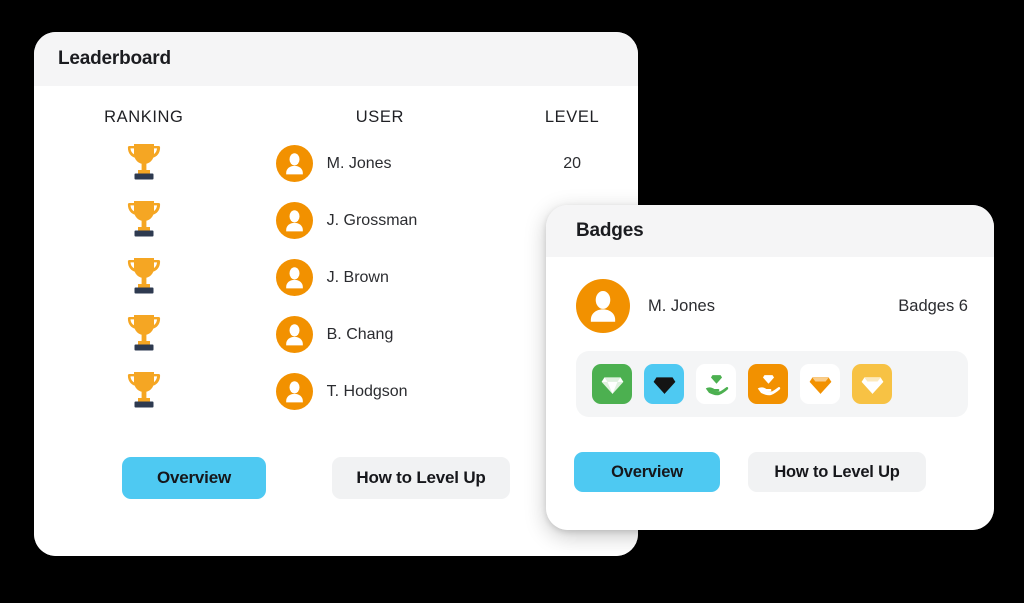  I want to click on user-name: J. Grossman, so click(372, 220).